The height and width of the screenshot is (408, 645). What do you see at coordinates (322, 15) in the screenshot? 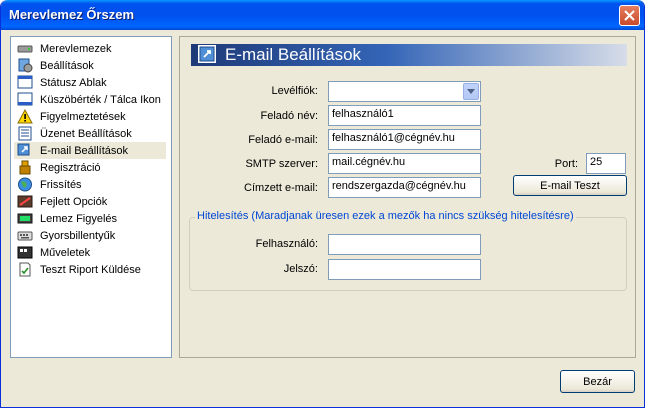
I see `title-bar: Merevlemez Őrszem` at bounding box center [322, 15].